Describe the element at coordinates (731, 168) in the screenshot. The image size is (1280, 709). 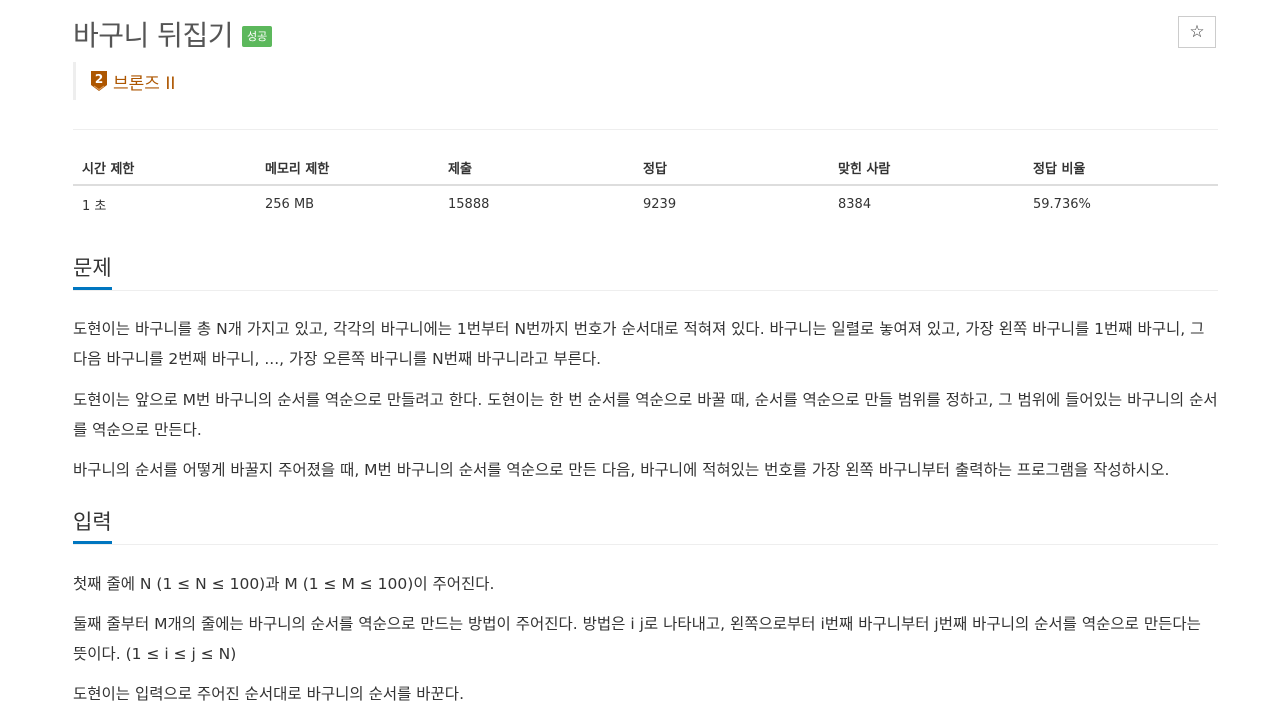
I see `header-accepted: 정답` at that location.